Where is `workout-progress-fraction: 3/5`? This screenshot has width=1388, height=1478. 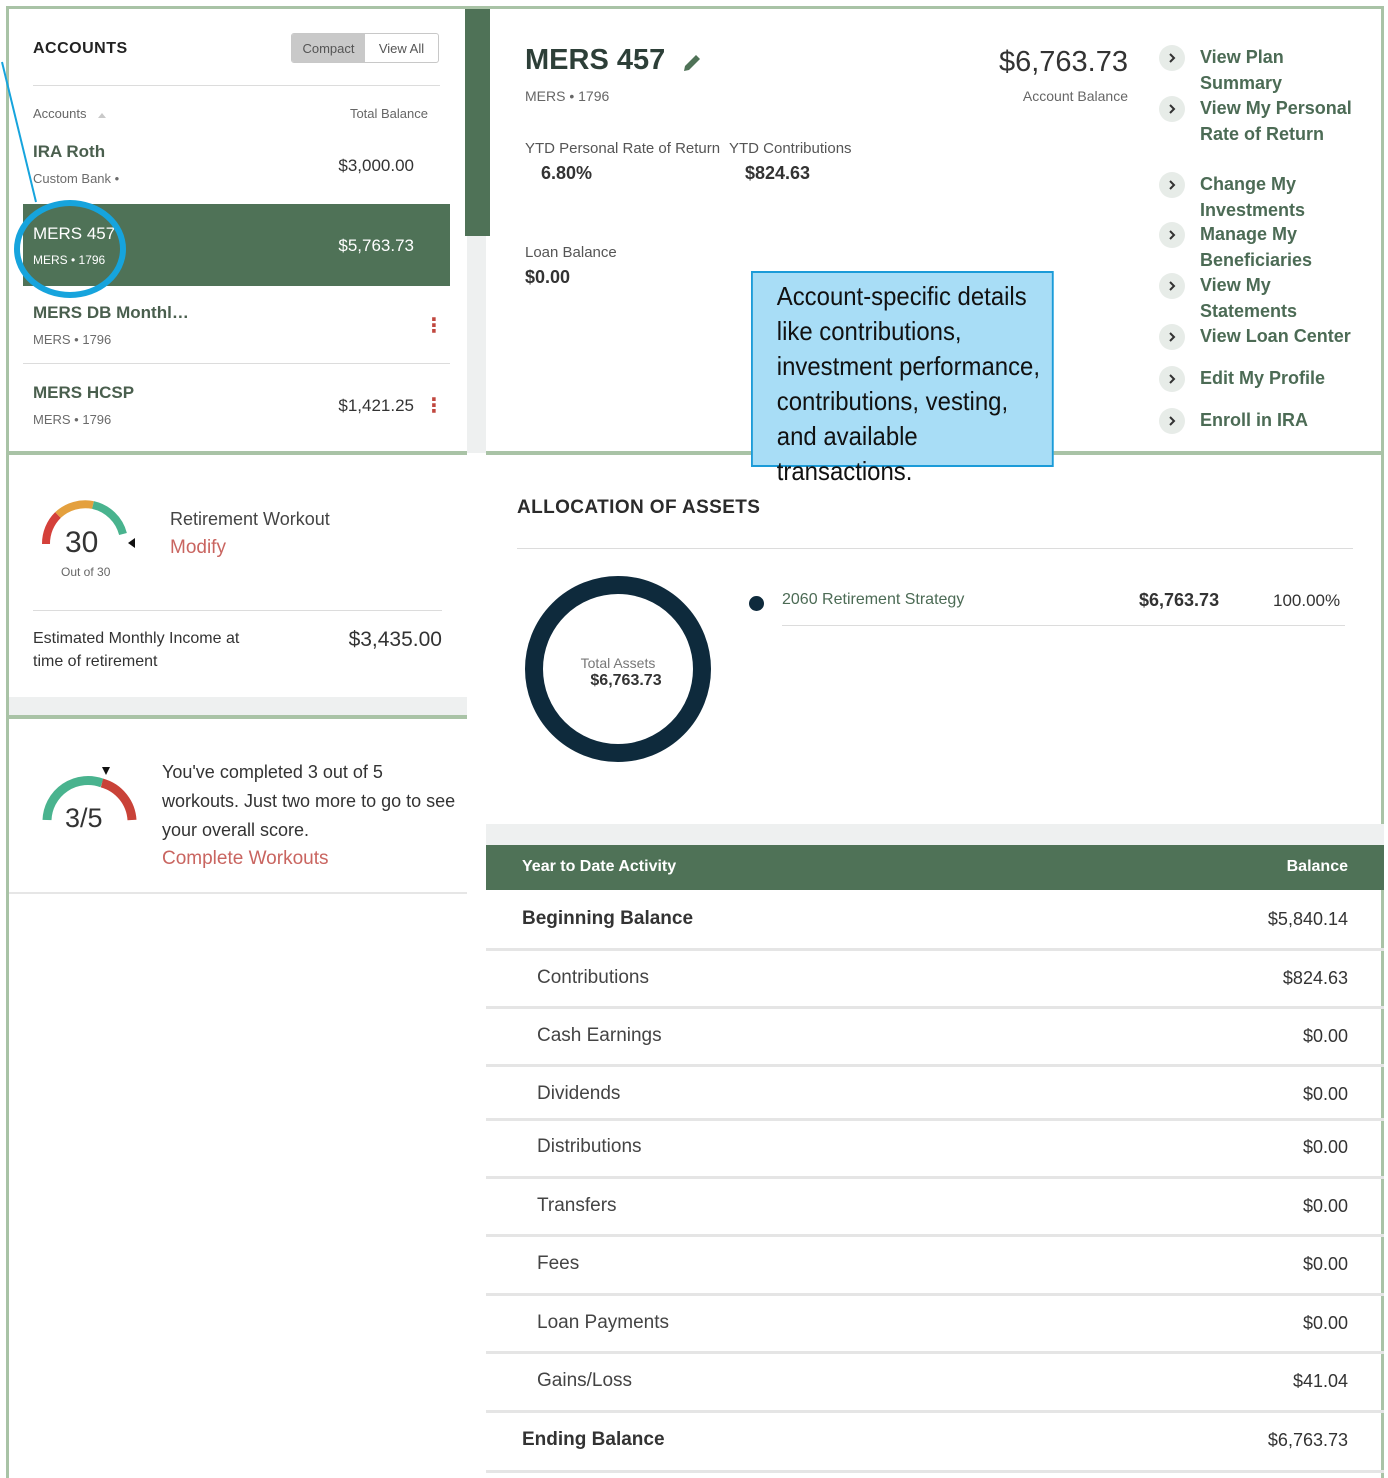
workout-progress-fraction: 3/5 is located at coordinates (84, 818).